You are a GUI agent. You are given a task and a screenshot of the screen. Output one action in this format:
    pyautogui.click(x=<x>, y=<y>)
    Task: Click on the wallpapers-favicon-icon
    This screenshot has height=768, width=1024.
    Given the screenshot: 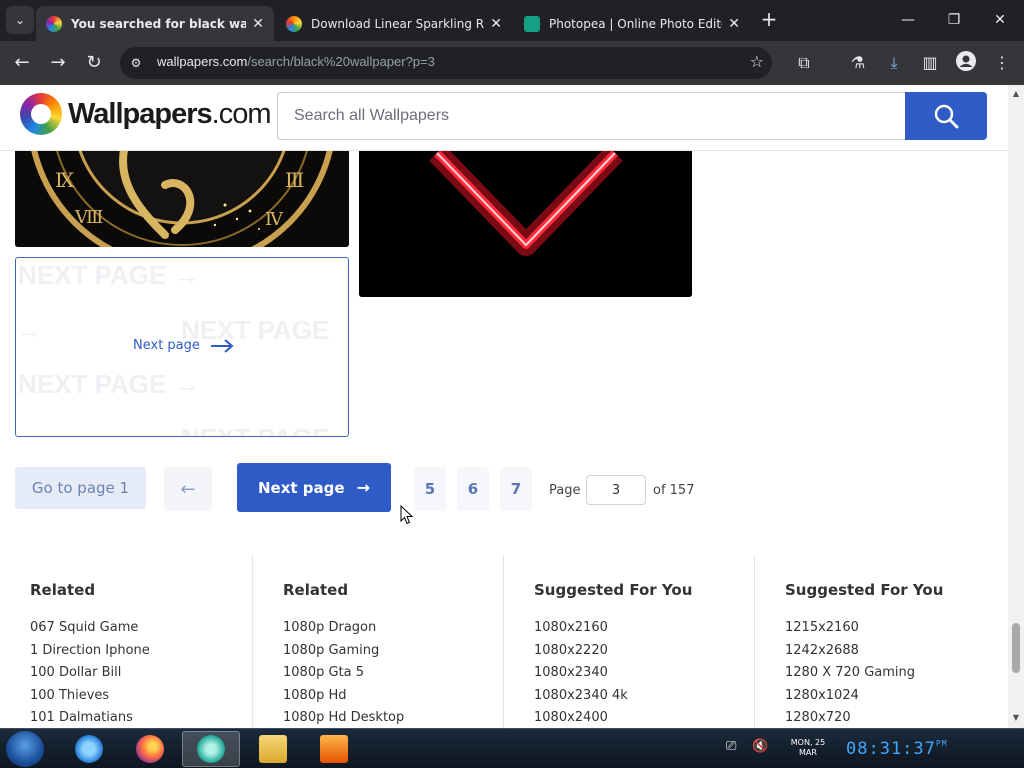 What is the action you would take?
    pyautogui.click(x=54, y=23)
    